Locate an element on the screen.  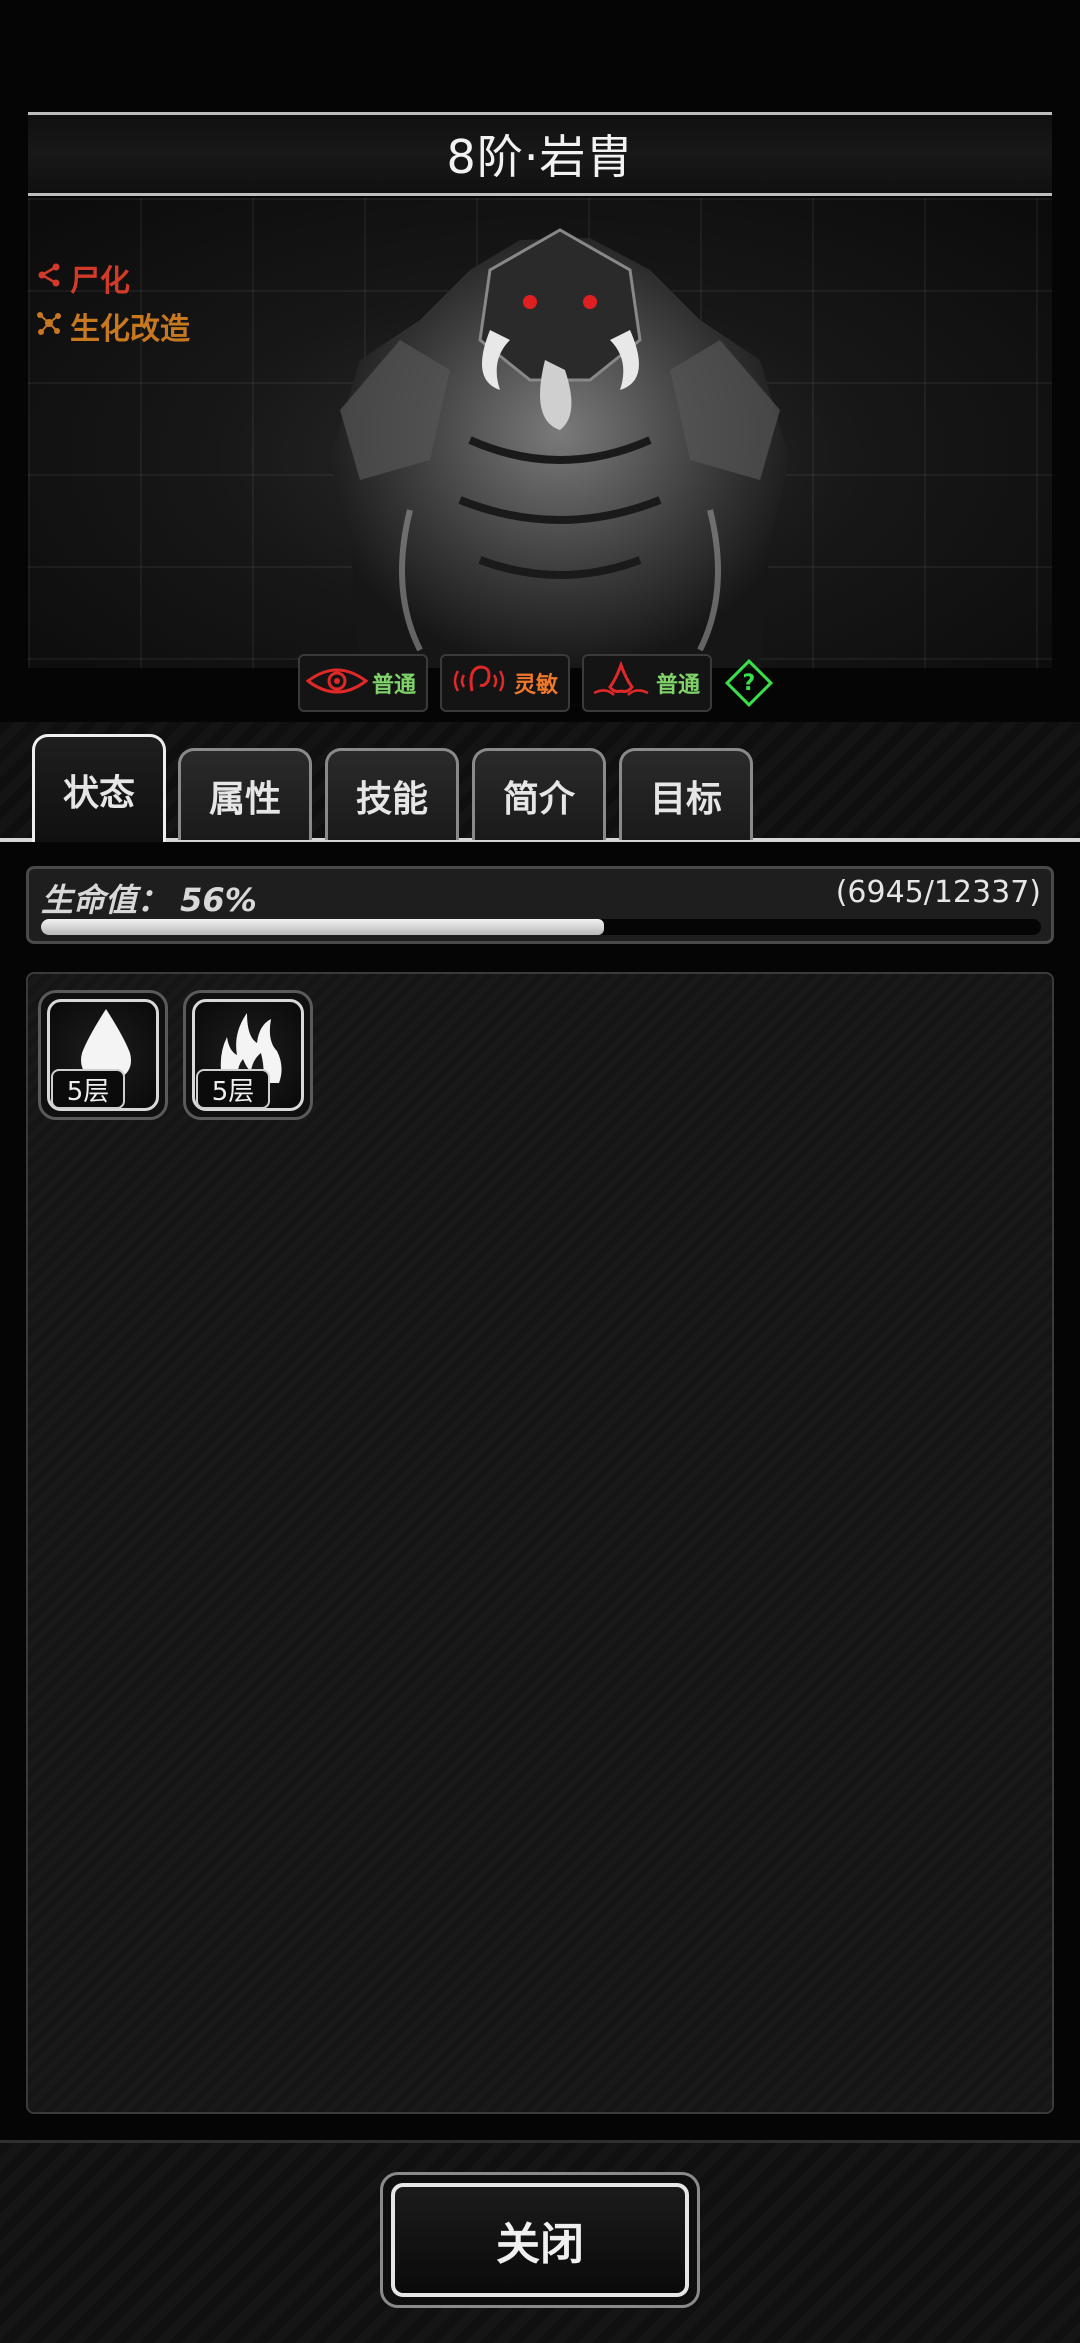
hp-bar-fill is located at coordinates (322, 927).